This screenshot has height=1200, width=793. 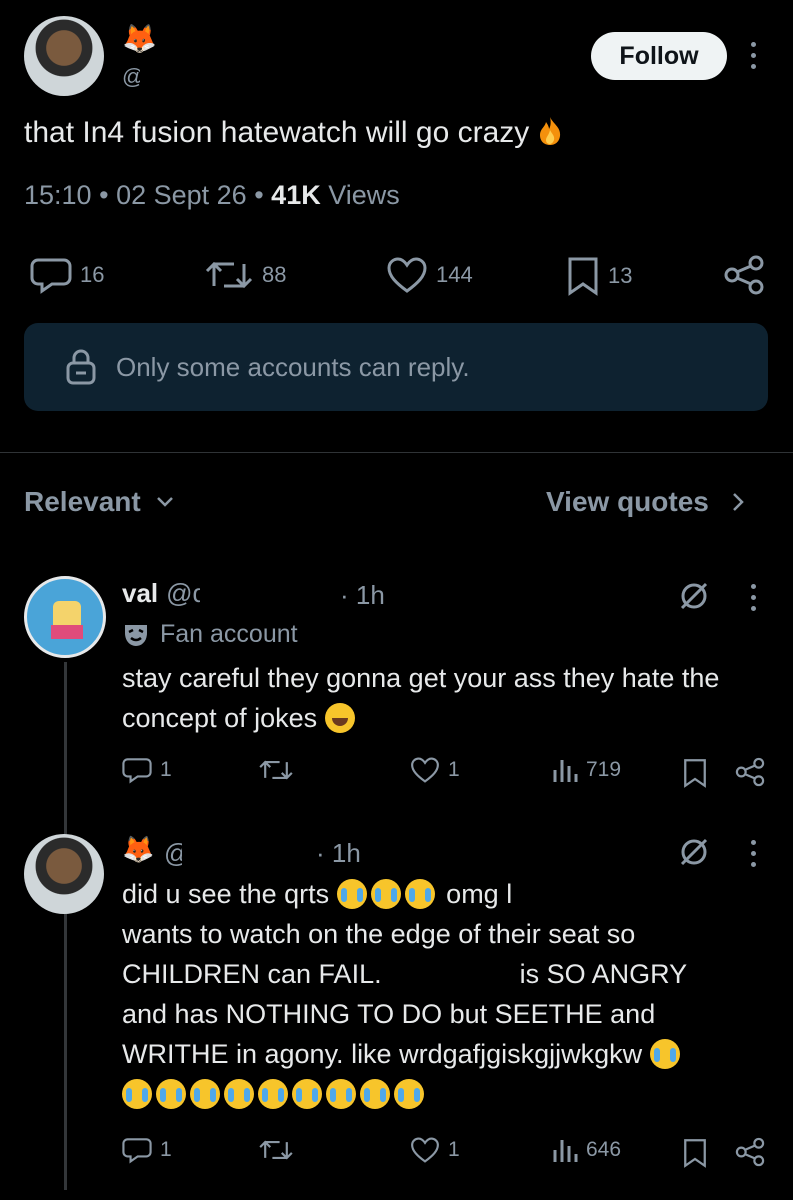 What do you see at coordinates (296, 195) in the screenshot?
I see `views-count: 41K` at bounding box center [296, 195].